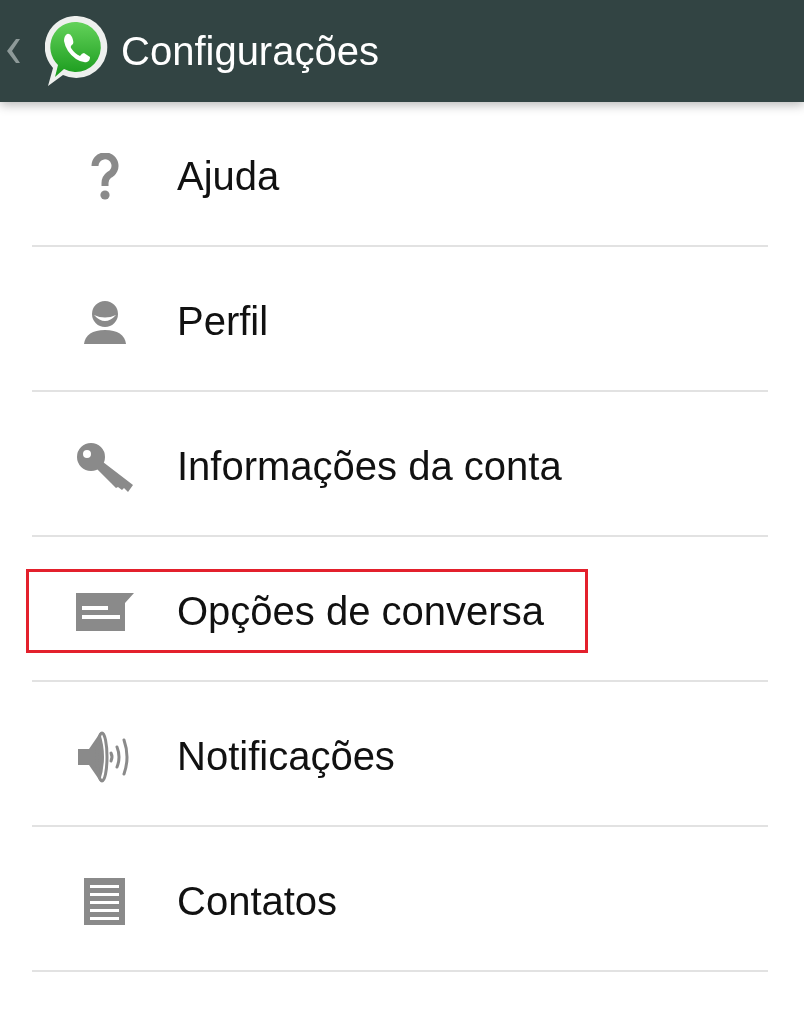  What do you see at coordinates (77, 51) in the screenshot?
I see `phone-bubble-icon` at bounding box center [77, 51].